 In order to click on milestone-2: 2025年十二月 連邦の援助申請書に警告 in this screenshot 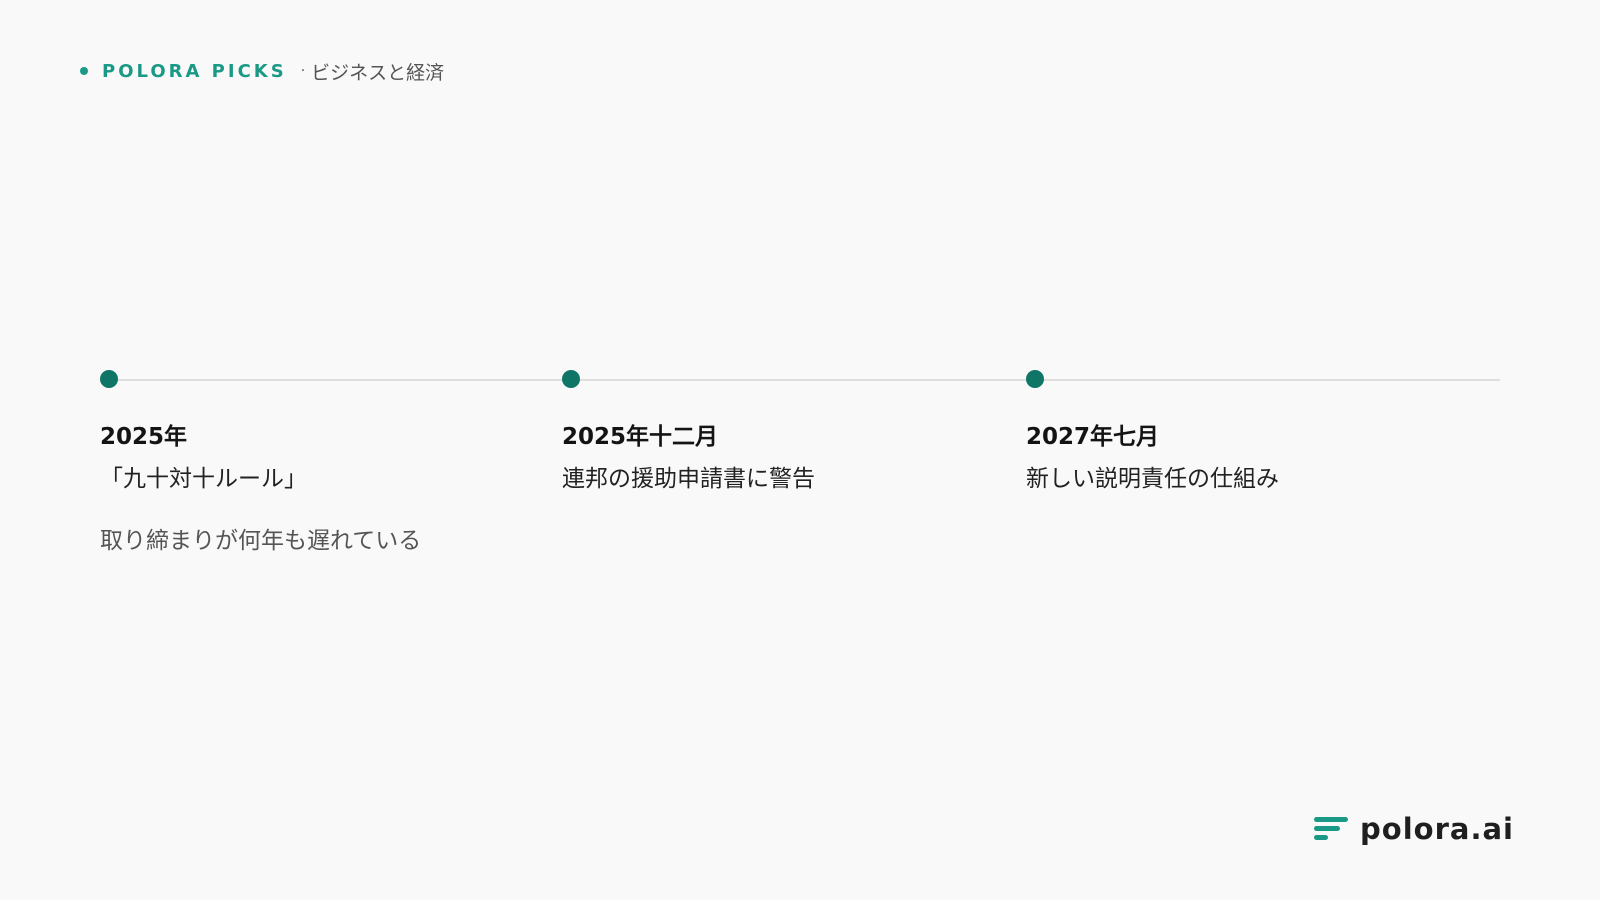, I will do `click(782, 432)`.